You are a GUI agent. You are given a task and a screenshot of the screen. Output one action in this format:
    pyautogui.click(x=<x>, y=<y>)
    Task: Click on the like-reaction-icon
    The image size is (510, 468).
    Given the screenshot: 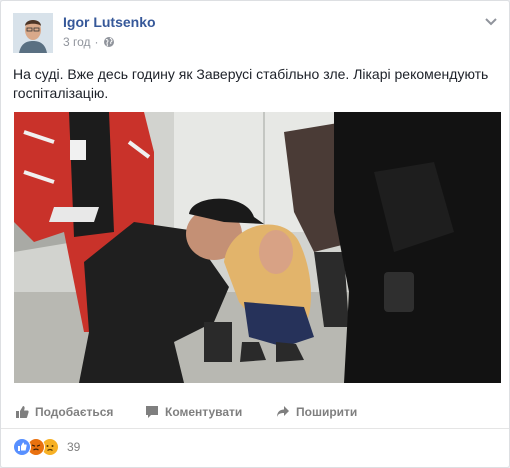 What is the action you would take?
    pyautogui.click(x=22, y=447)
    